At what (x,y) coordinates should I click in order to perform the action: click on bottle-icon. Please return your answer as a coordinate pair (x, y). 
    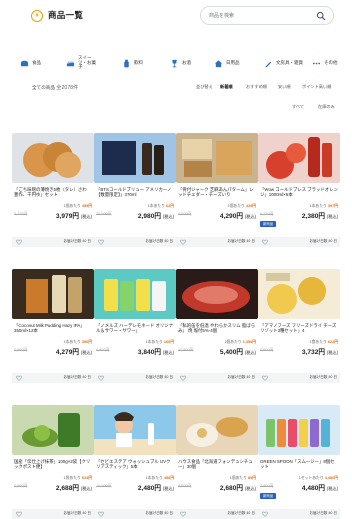
    Looking at the image, I should click on (126, 63).